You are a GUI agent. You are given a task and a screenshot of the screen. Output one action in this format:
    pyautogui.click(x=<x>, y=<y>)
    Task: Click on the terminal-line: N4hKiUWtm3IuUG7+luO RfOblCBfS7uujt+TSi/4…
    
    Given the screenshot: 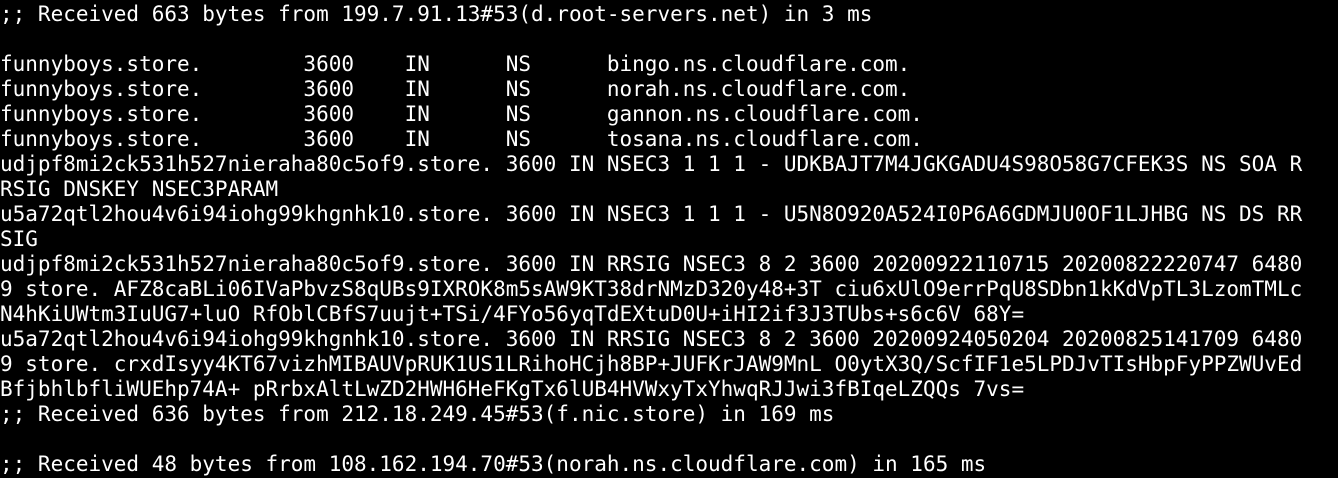 What is the action you would take?
    pyautogui.click(x=512, y=314)
    